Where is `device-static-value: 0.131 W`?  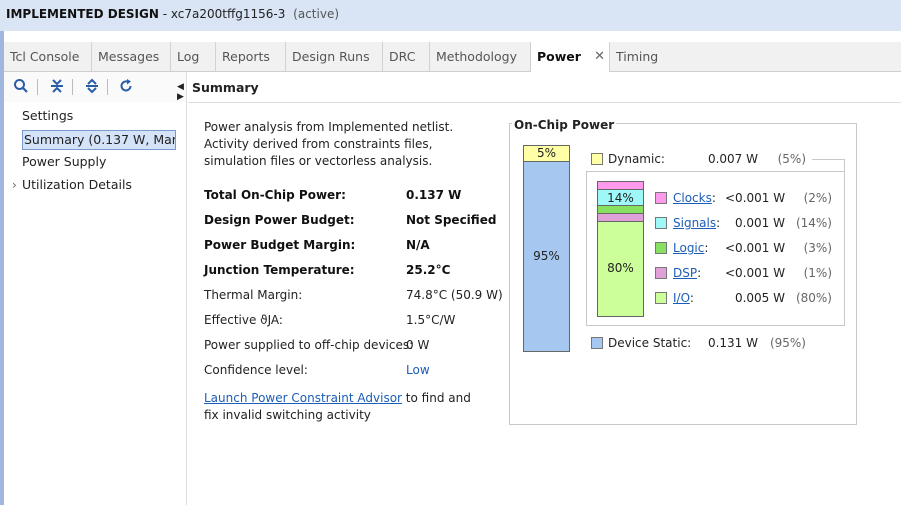 device-static-value: 0.131 W is located at coordinates (732, 343).